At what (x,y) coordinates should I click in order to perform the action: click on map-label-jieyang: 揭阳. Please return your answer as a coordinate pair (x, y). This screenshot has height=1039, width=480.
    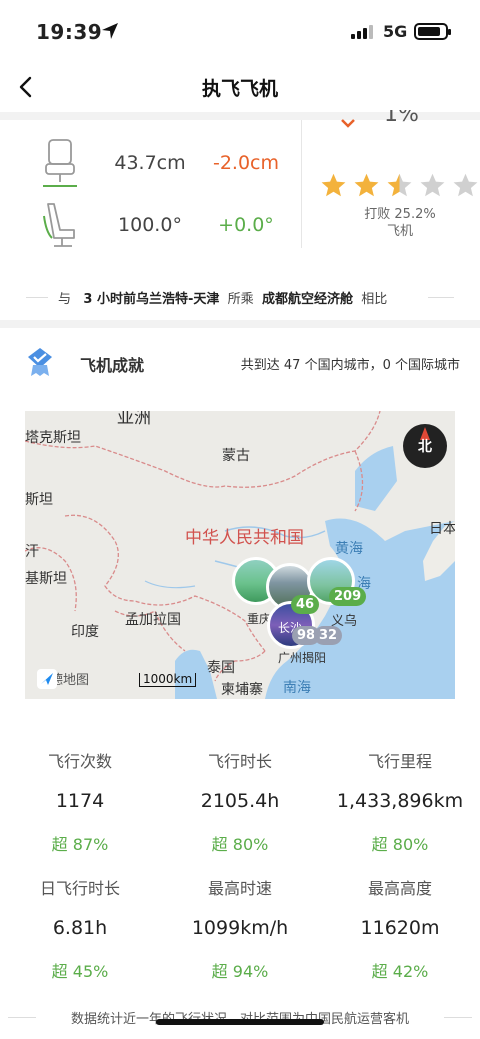
    Looking at the image, I should click on (314, 658).